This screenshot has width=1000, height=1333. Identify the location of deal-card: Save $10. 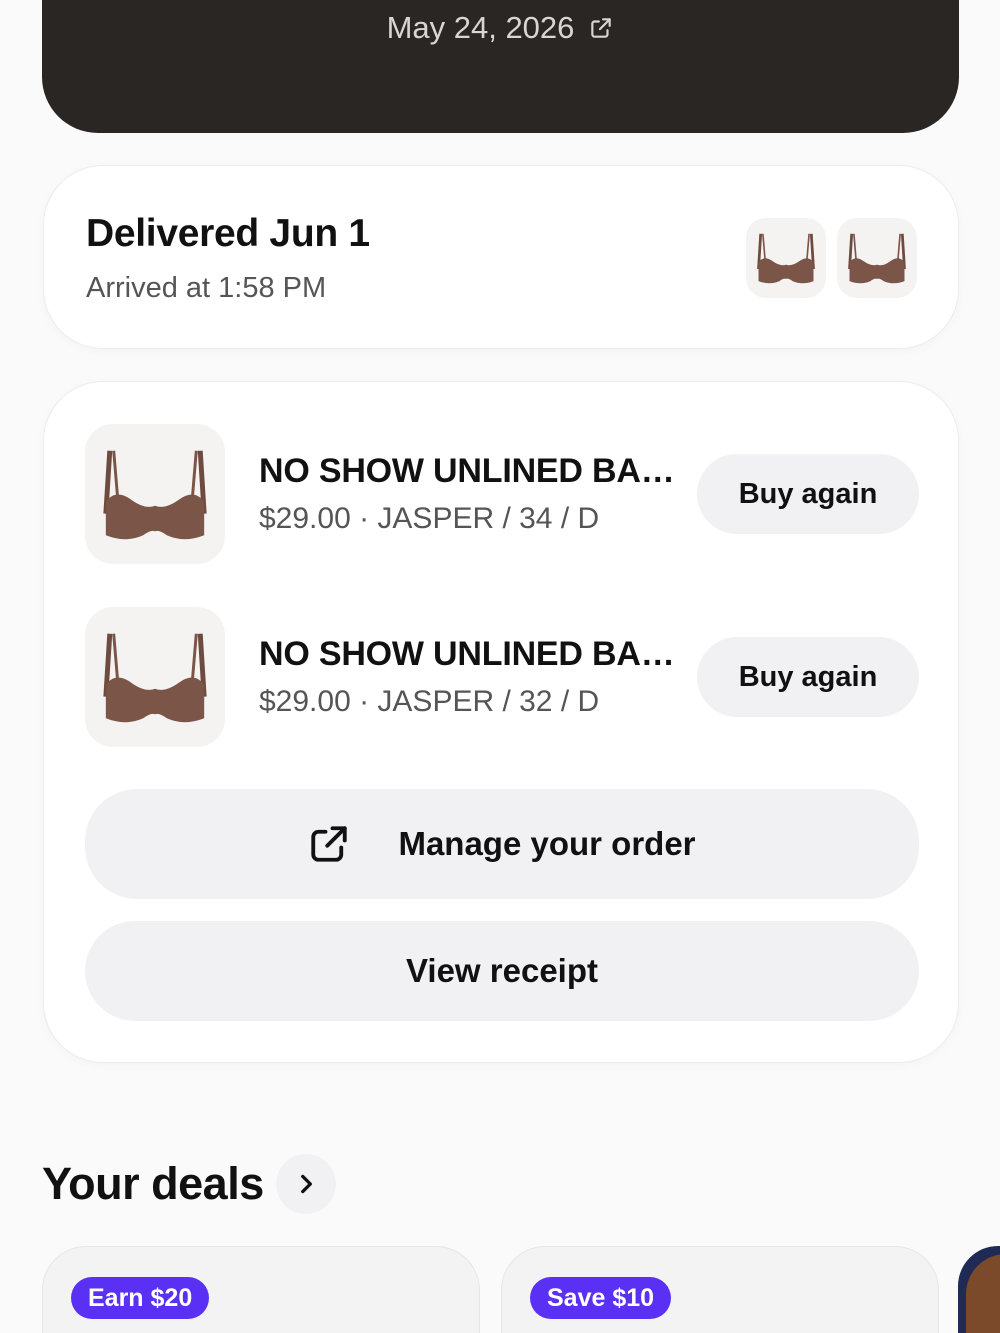
(720, 1289).